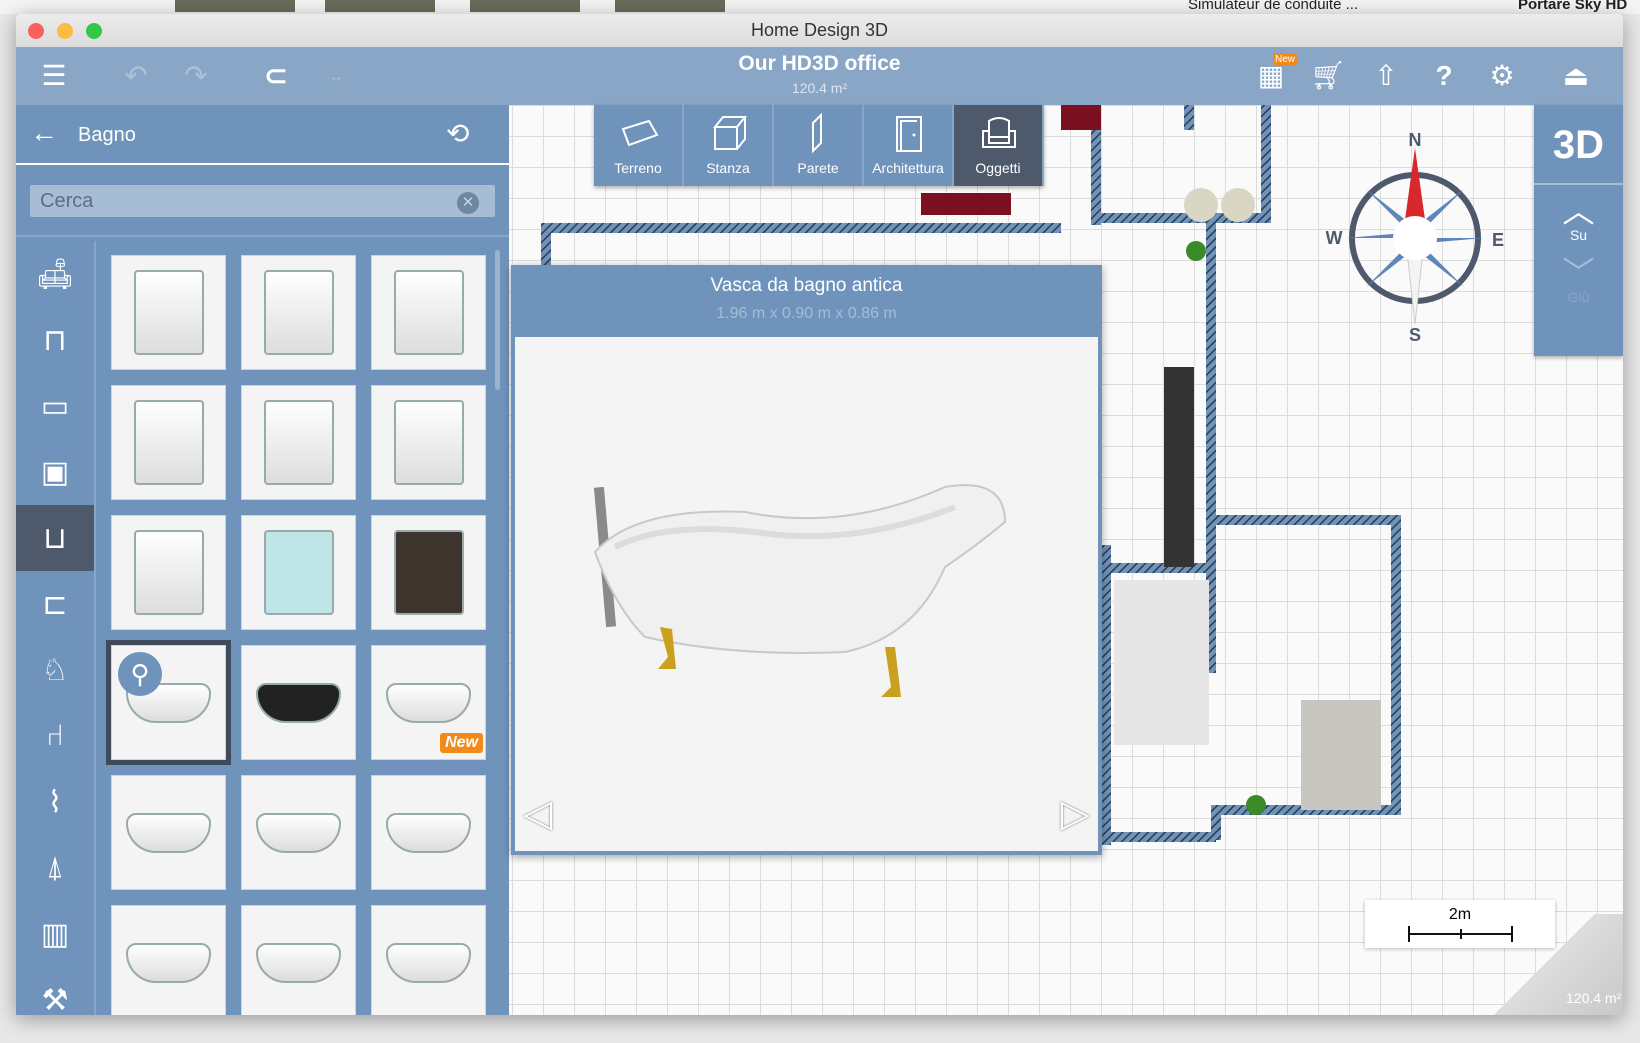 The width and height of the screenshot is (1640, 1043). What do you see at coordinates (55, 736) in the screenshot?
I see `office-chair-icon: ⑁` at bounding box center [55, 736].